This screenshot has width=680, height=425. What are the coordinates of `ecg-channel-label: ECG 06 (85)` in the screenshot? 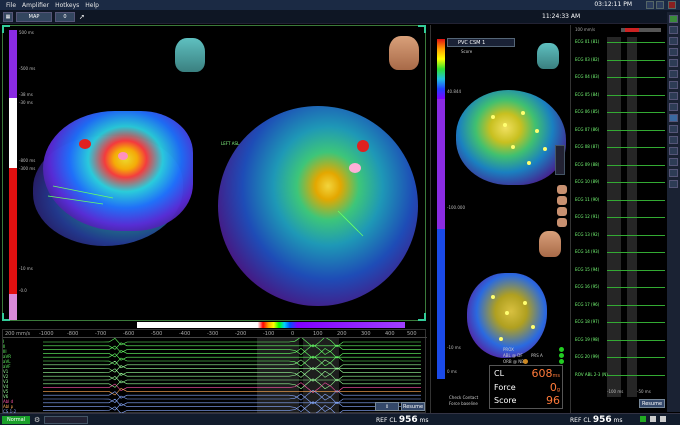 It's located at (587, 111).